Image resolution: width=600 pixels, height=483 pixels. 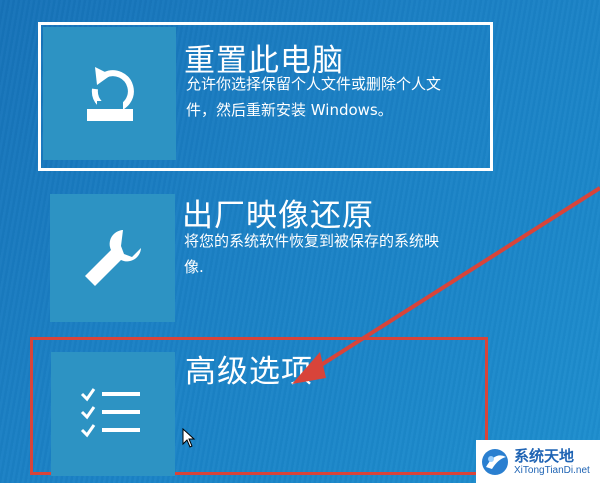 I want to click on mouse-cursor-icon, so click(x=189, y=438).